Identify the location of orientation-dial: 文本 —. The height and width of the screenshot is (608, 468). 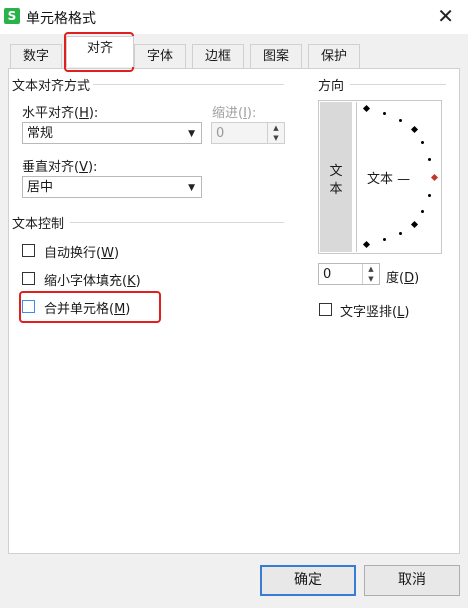
(398, 177).